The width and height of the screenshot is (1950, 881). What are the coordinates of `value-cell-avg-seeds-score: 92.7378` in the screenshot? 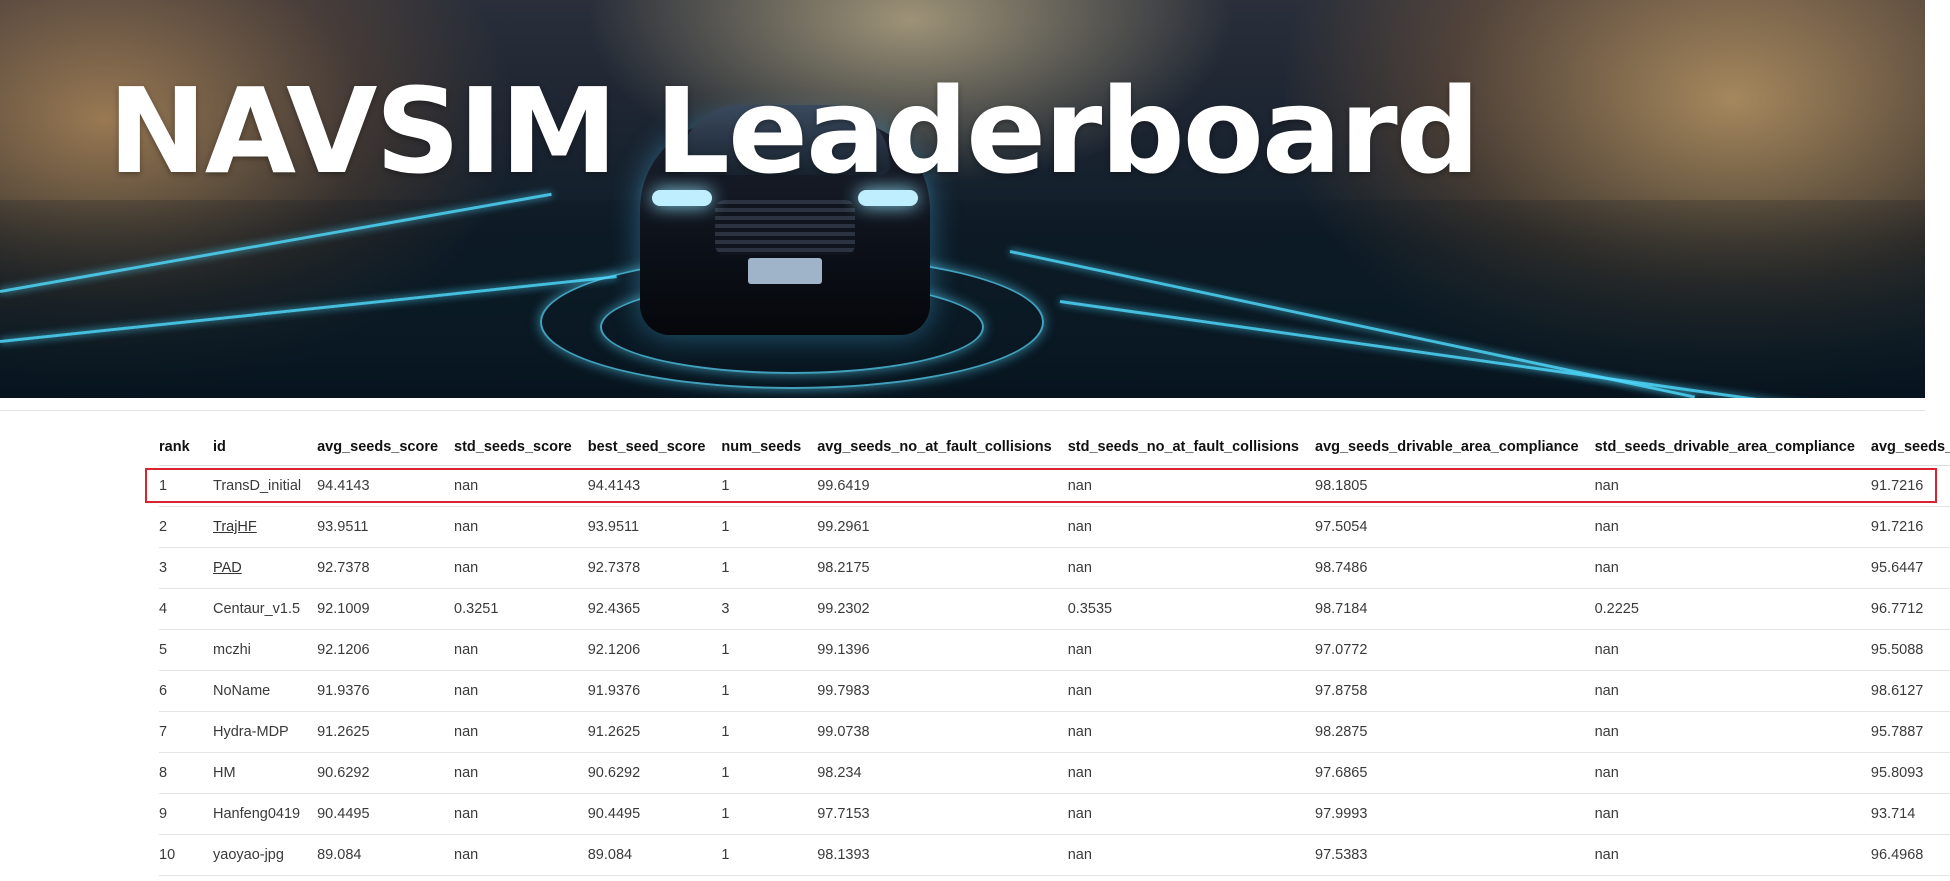 It's located at (386, 568).